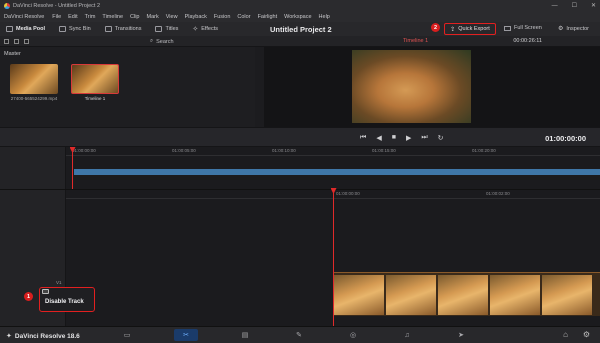  Describe the element at coordinates (586, 334) in the screenshot. I see `settings-icon: ⚙` at that location.